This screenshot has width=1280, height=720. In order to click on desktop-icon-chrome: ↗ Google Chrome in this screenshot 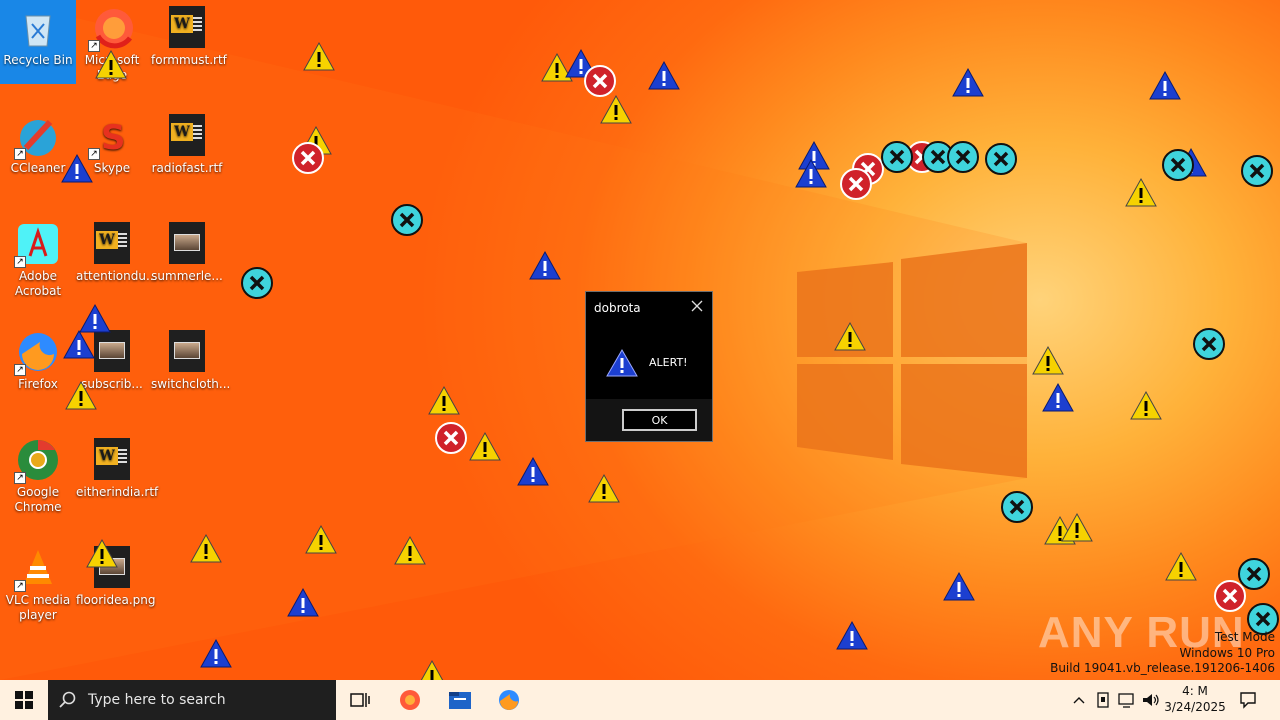, I will do `click(38, 473)`.